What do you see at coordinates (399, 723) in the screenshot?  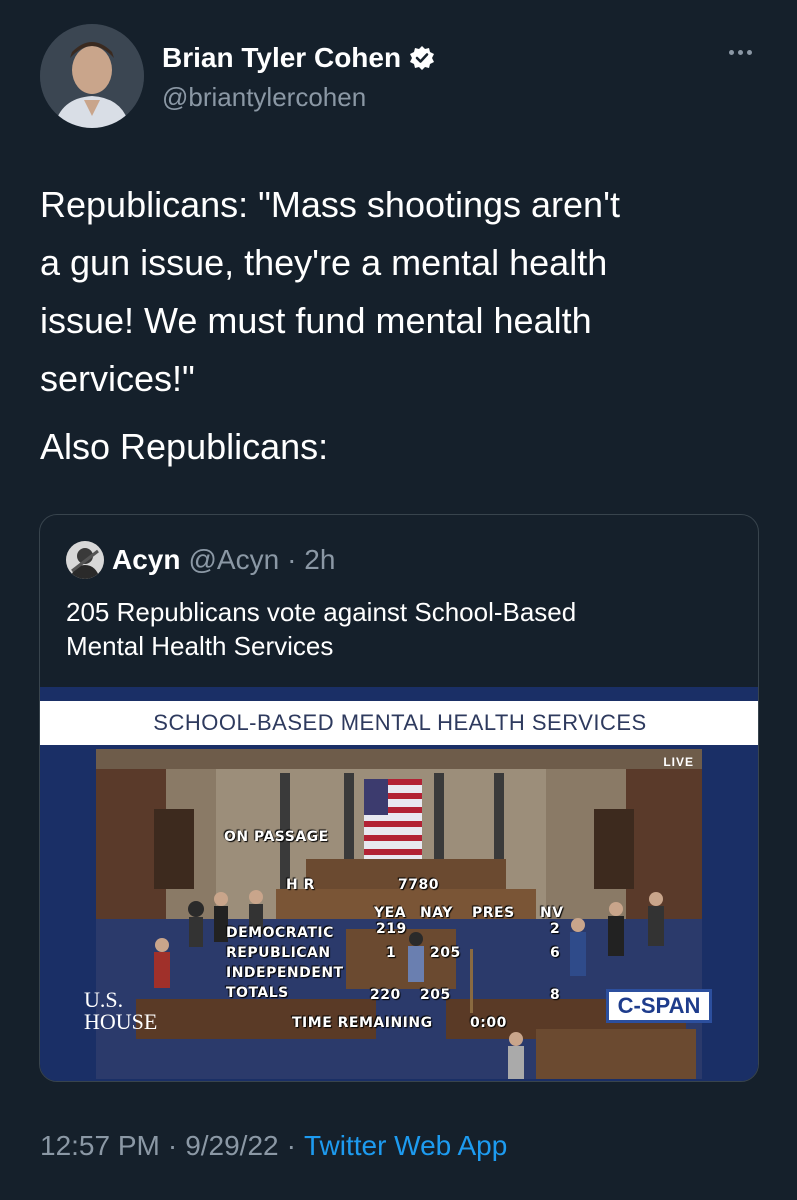 I see `media-banner: SCHOOL-BASED MENTAL HEALTH SERVICES` at bounding box center [399, 723].